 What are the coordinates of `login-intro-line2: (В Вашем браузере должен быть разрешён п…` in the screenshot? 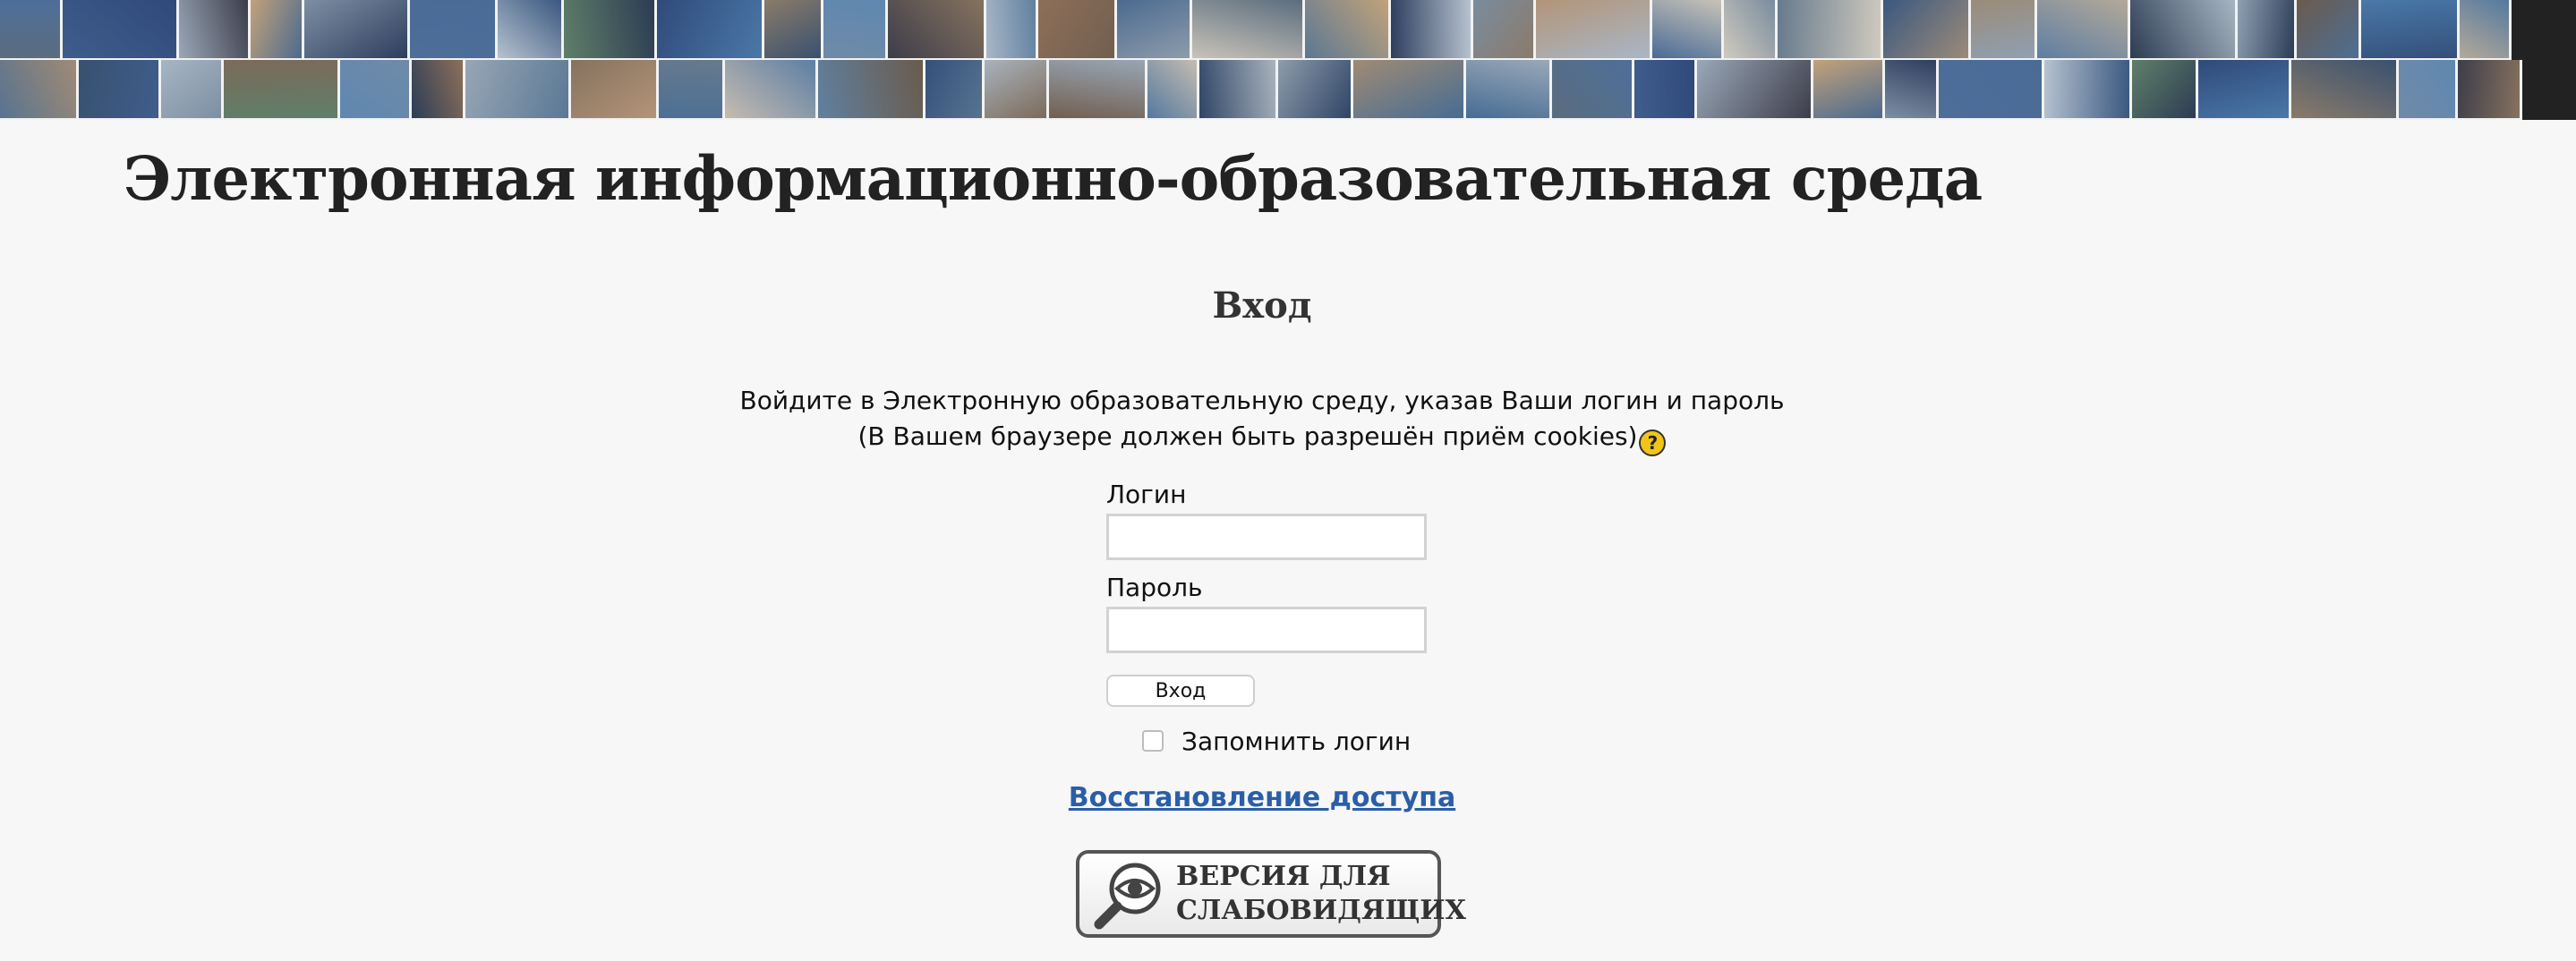 It's located at (1247, 436).